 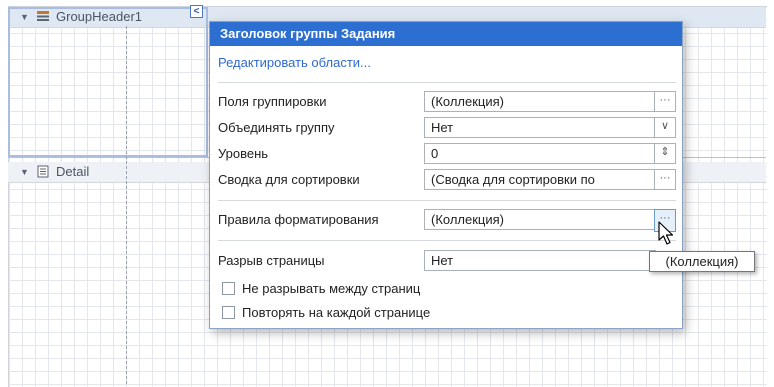 What do you see at coordinates (664, 127) in the screenshot?
I see `chevron-down-icon: ∨` at bounding box center [664, 127].